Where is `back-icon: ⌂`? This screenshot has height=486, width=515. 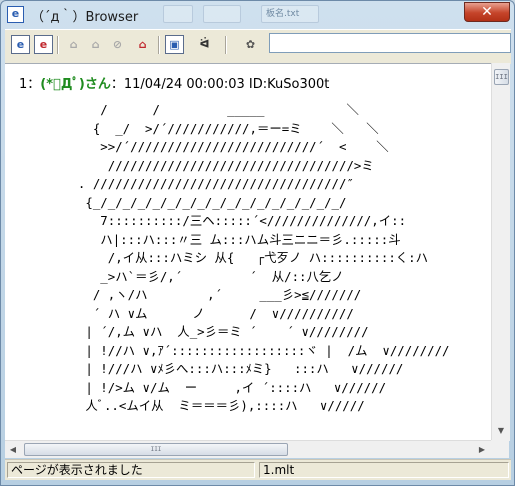 back-icon: ⌂ is located at coordinates (73, 44).